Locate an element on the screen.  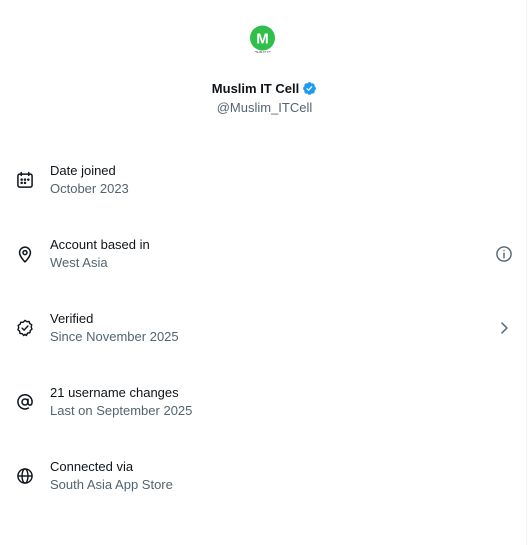
row-subtitle: South Asia App Store is located at coordinates (111, 484).